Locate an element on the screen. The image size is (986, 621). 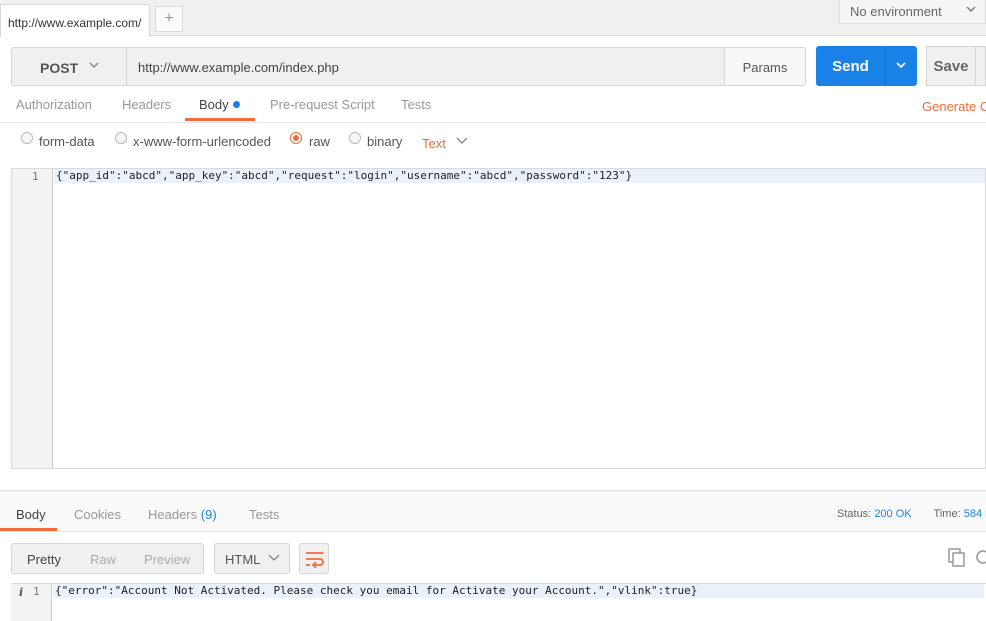
modified-dot-icon is located at coordinates (236, 104).